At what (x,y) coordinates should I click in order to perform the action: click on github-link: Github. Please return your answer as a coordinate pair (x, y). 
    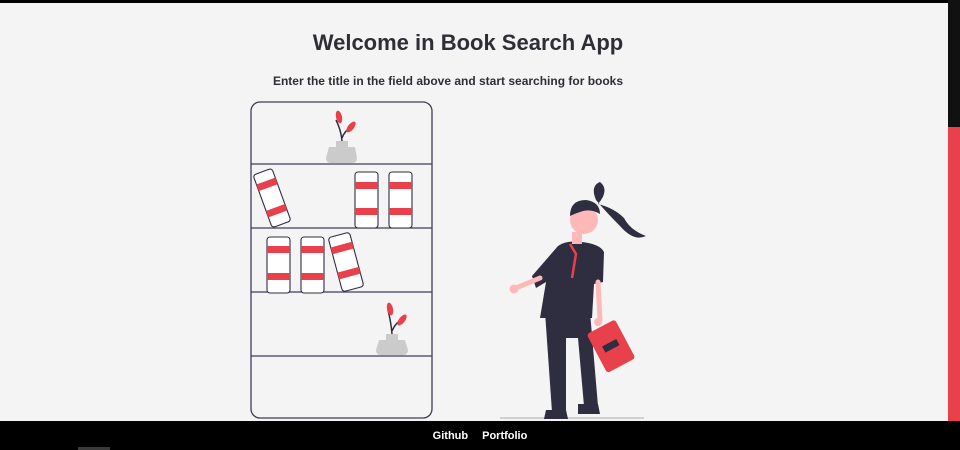
    Looking at the image, I should click on (450, 436).